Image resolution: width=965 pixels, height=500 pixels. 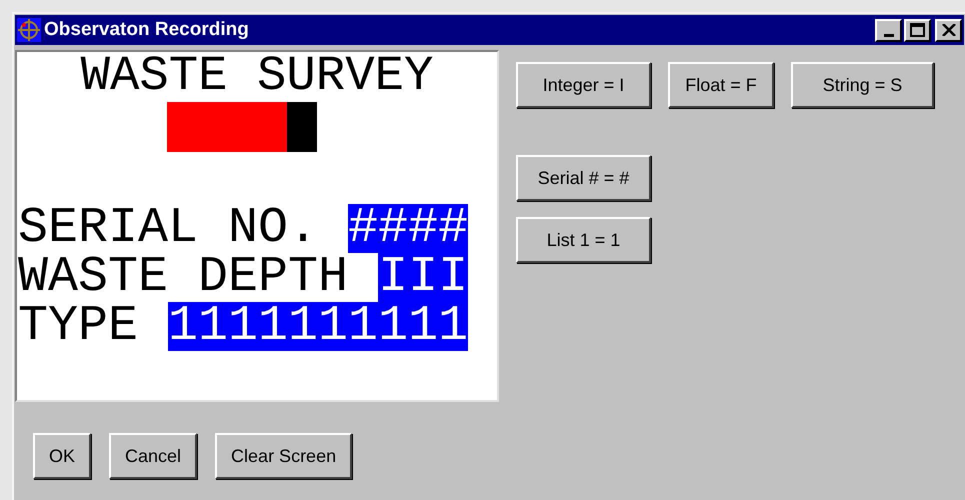 I want to click on minimize-icon, so click(x=889, y=35).